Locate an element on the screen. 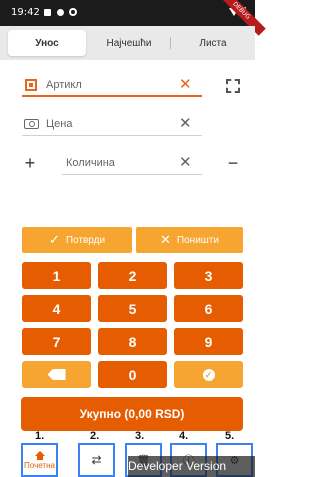 This screenshot has height=477, width=320. sync-icon is located at coordinates (73, 12).